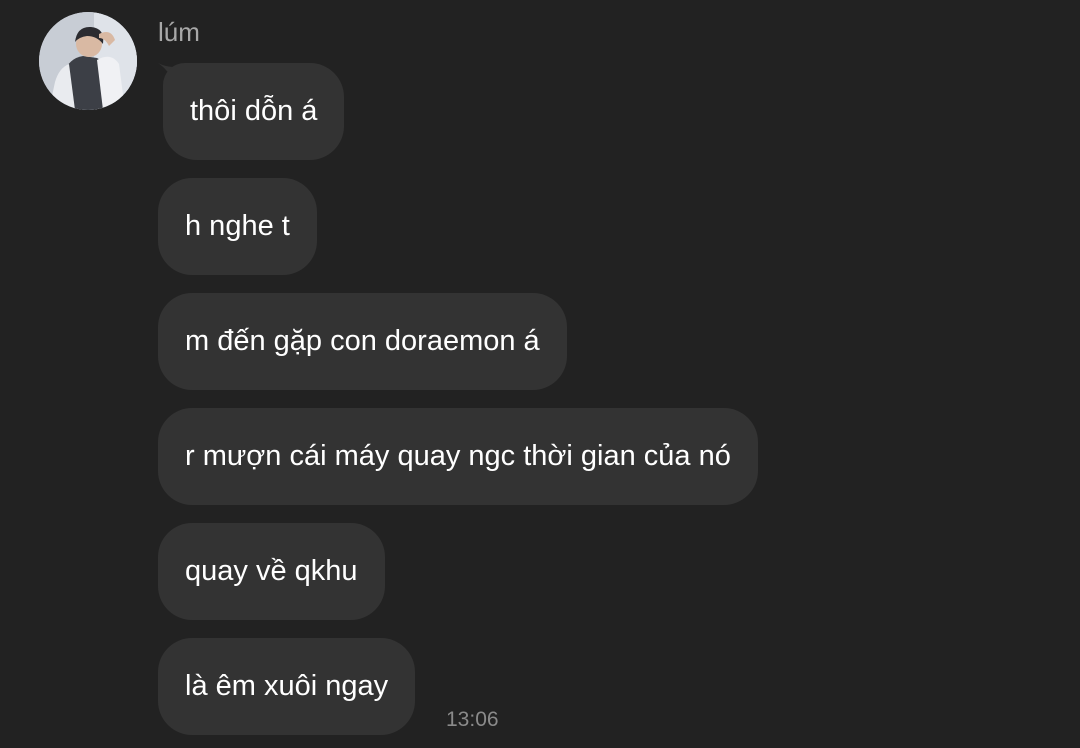  I want to click on message-bubble: quay về qkhu, so click(271, 571).